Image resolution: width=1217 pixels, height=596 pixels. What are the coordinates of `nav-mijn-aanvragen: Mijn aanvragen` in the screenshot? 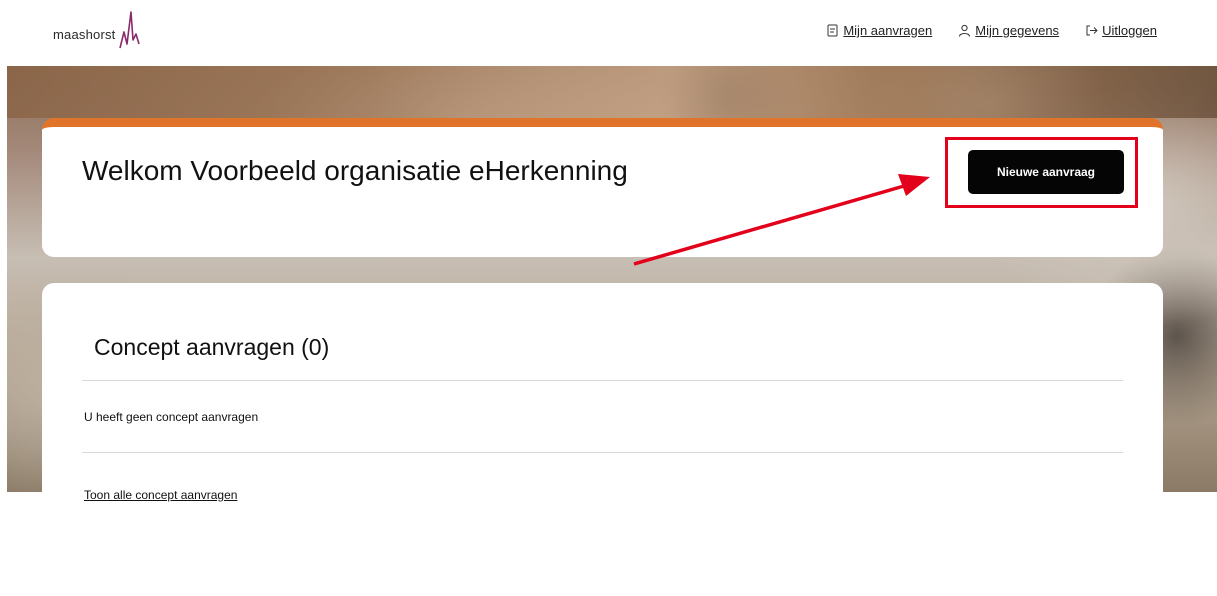 It's located at (879, 30).